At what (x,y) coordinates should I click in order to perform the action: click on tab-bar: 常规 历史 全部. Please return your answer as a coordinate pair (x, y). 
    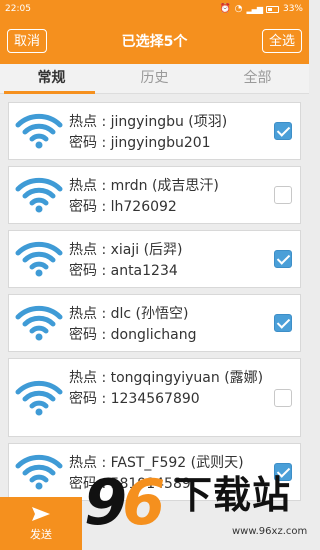
    Looking at the image, I should click on (154, 79).